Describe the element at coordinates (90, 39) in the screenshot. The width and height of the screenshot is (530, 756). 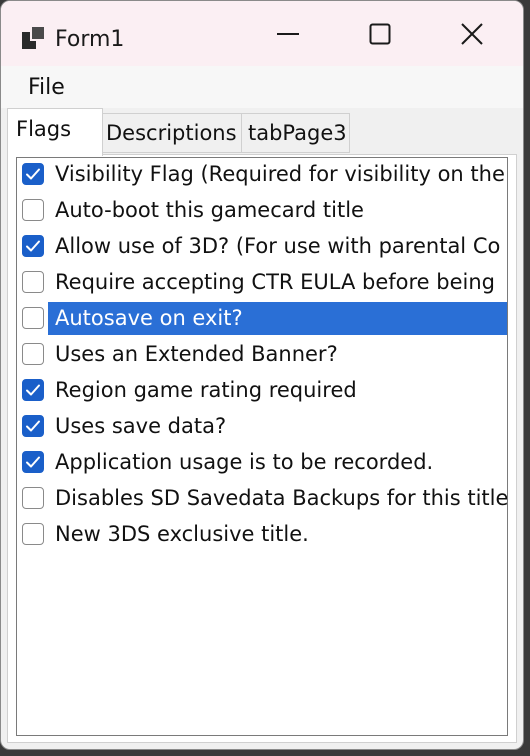
I see `window-title: Form1` at that location.